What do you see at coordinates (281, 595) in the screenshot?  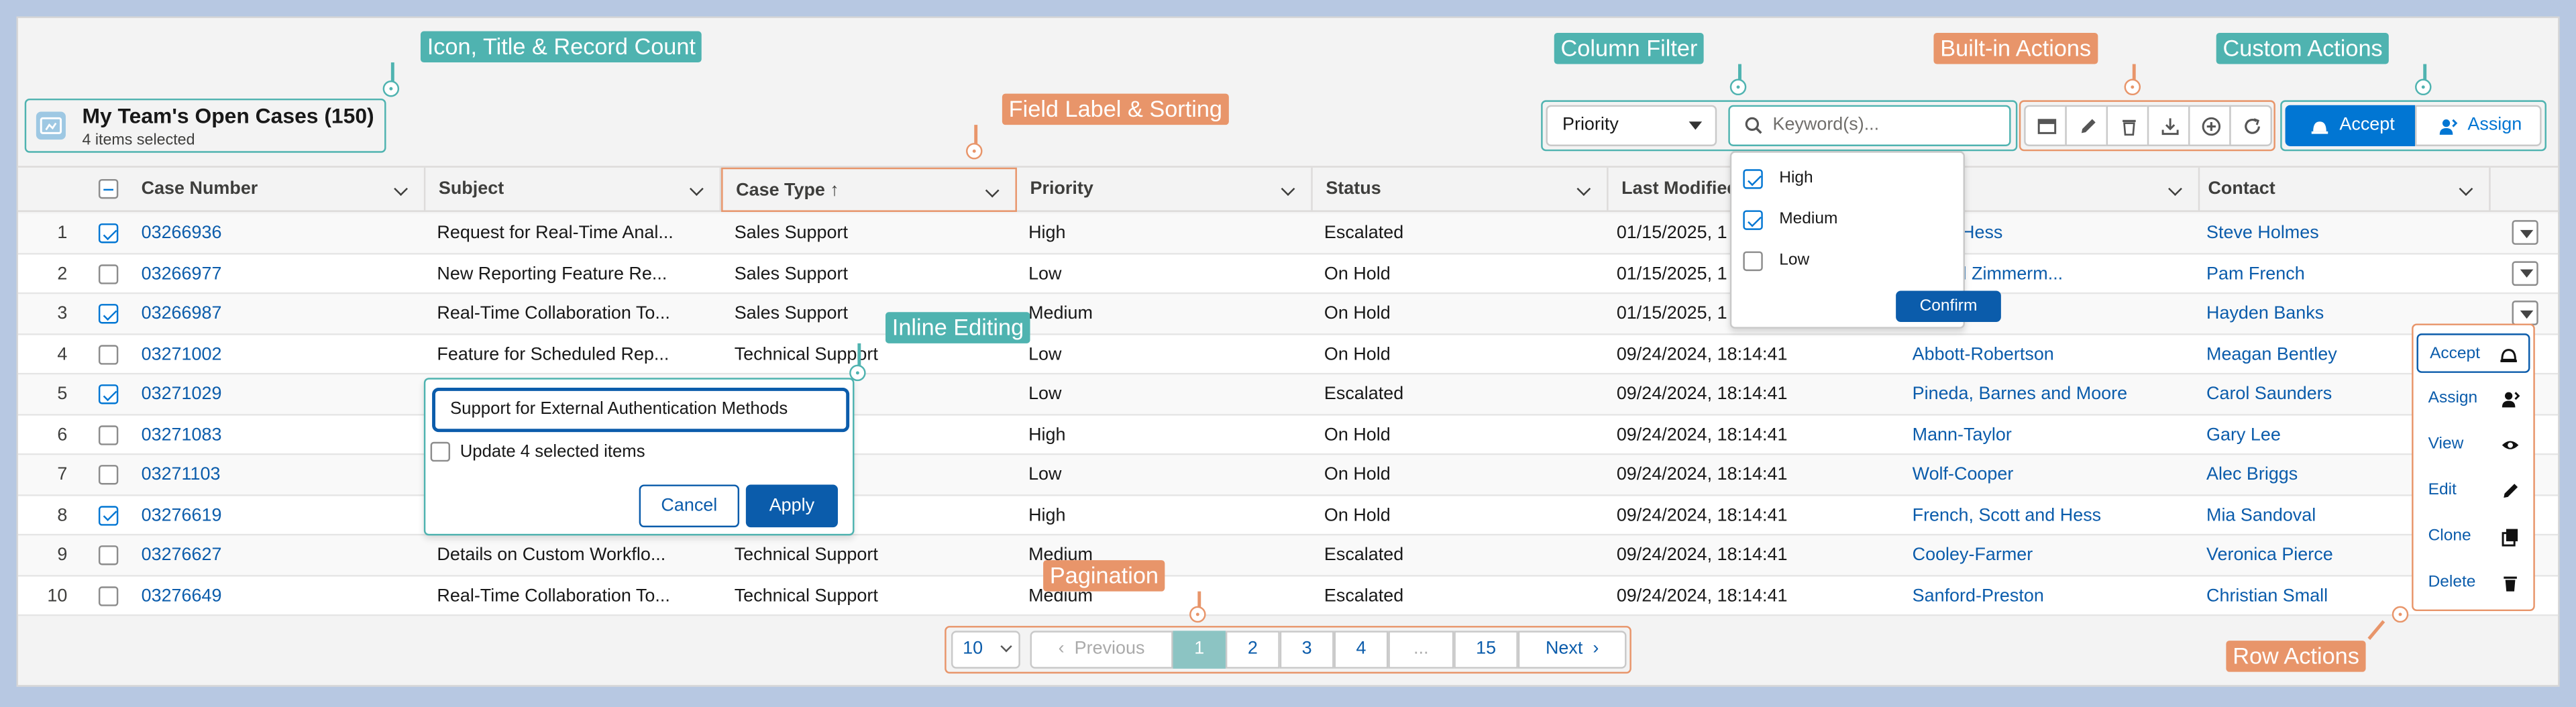 I see `cell-case: 03276649` at bounding box center [281, 595].